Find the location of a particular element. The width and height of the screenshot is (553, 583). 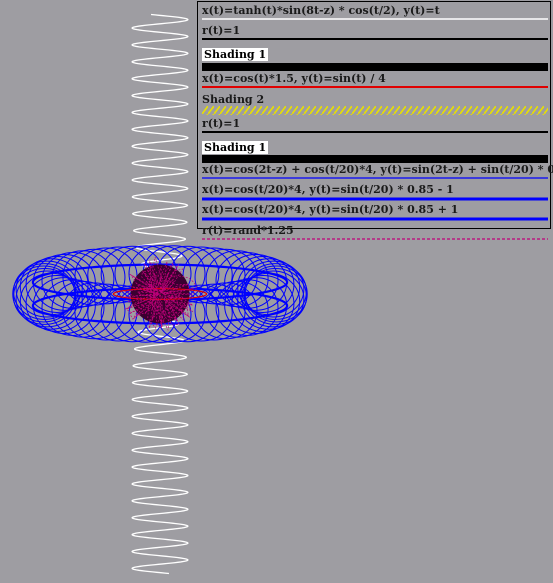

legend-entry: Shading 2 is located at coordinates (375, 104).